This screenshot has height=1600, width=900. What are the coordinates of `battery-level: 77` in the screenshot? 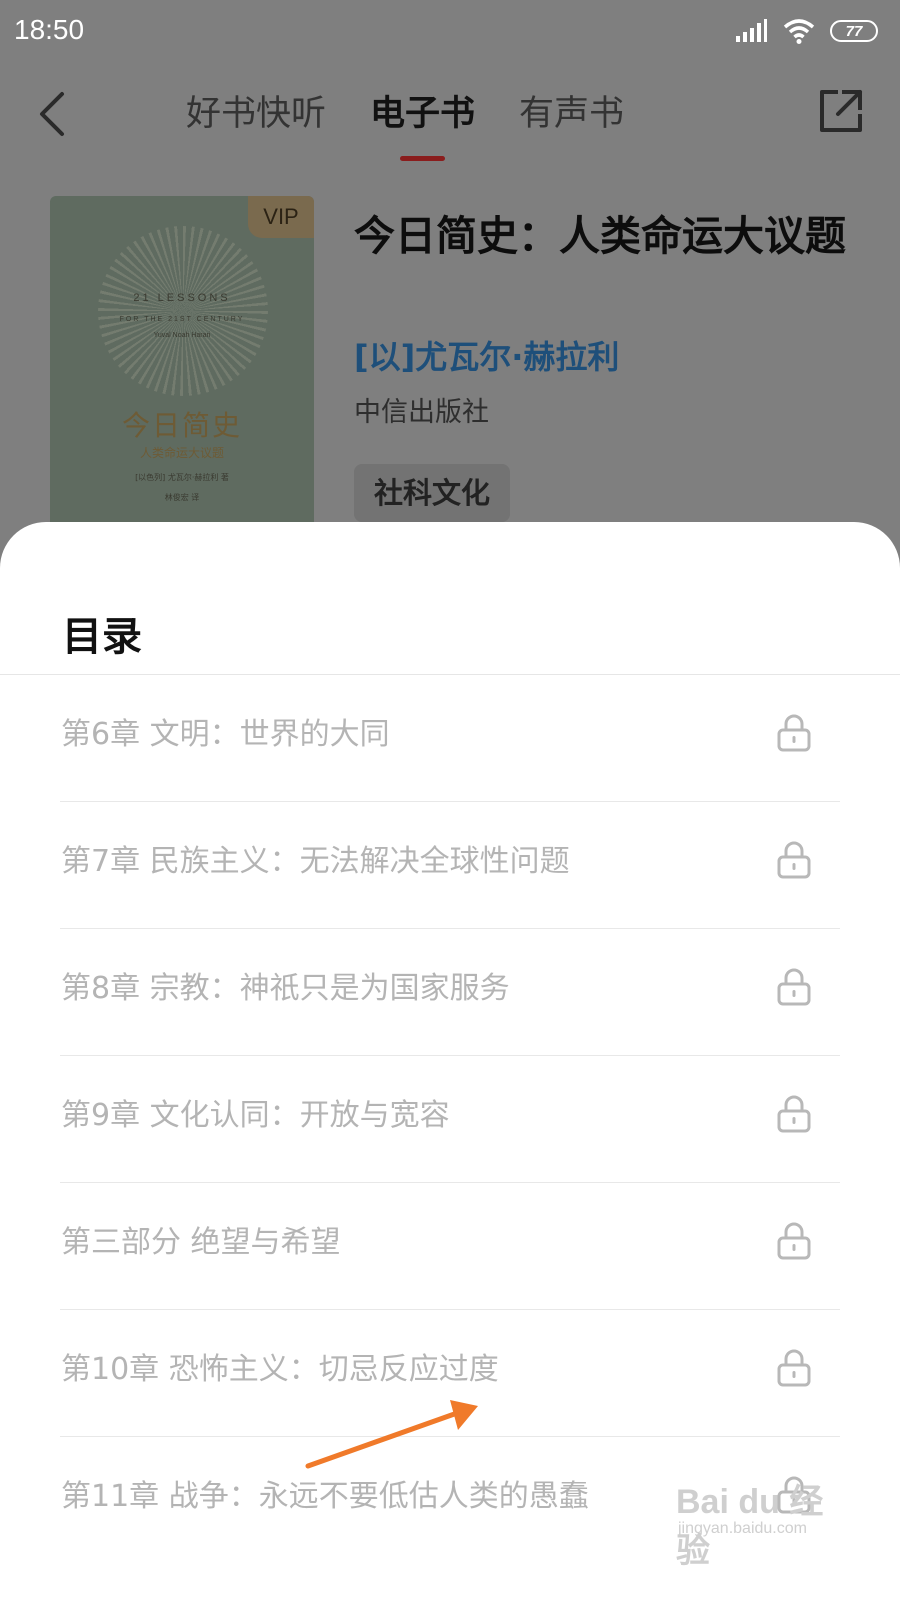 It's located at (854, 31).